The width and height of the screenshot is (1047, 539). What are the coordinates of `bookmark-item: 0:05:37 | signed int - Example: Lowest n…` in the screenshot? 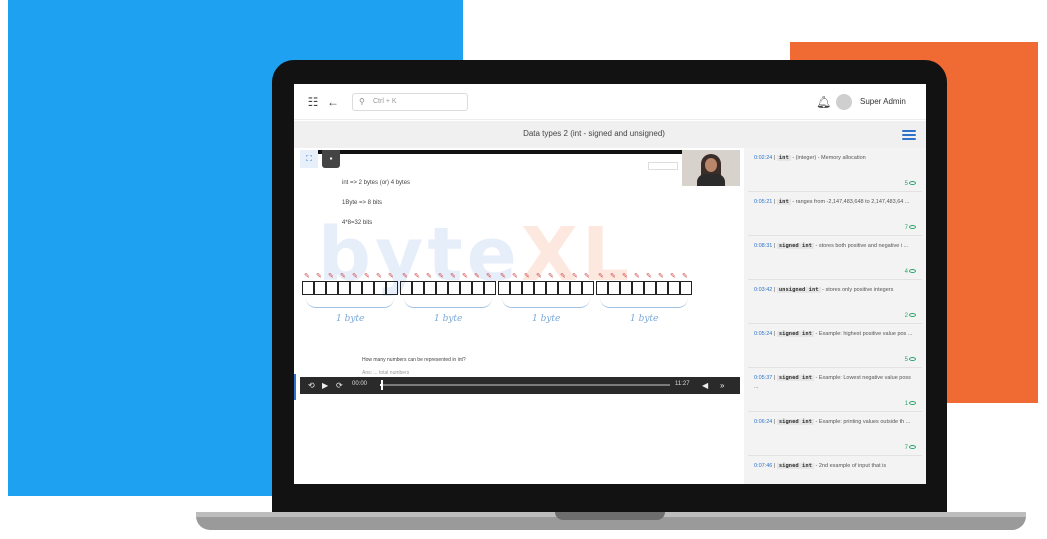 It's located at (835, 391).